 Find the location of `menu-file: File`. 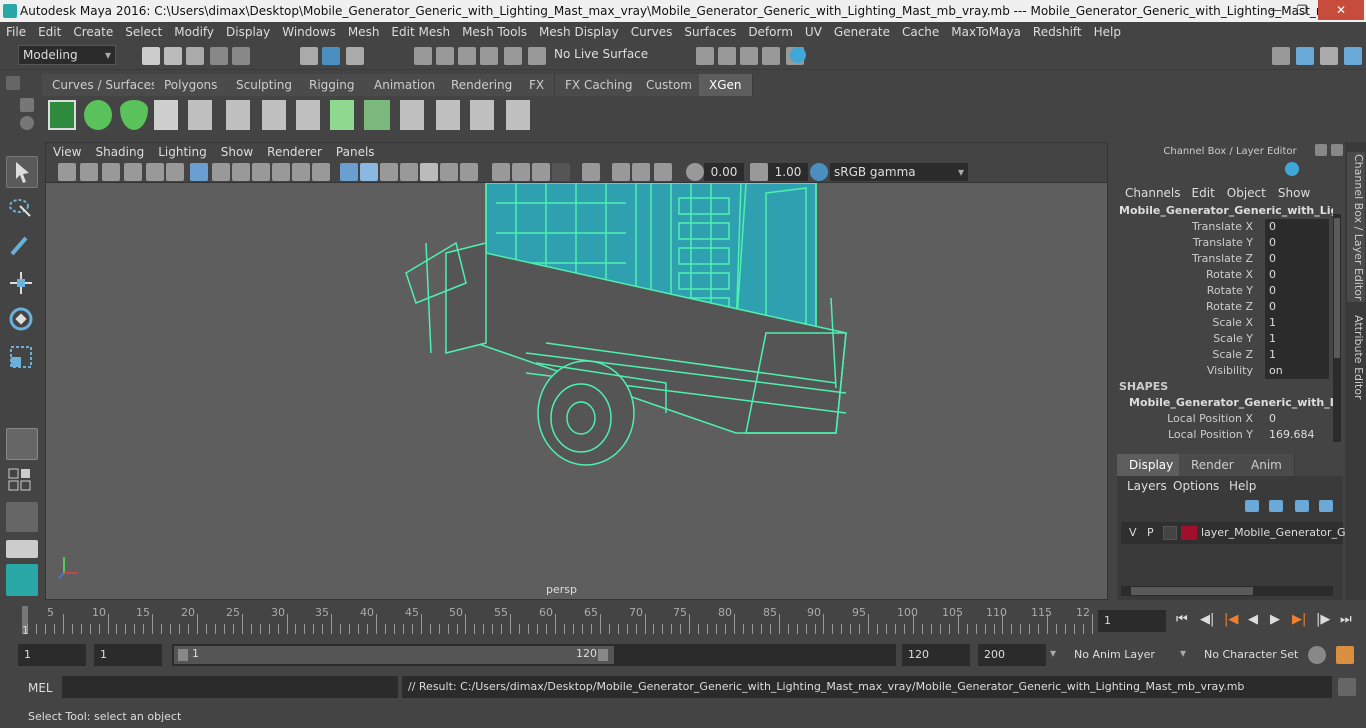

menu-file: File is located at coordinates (16, 32).